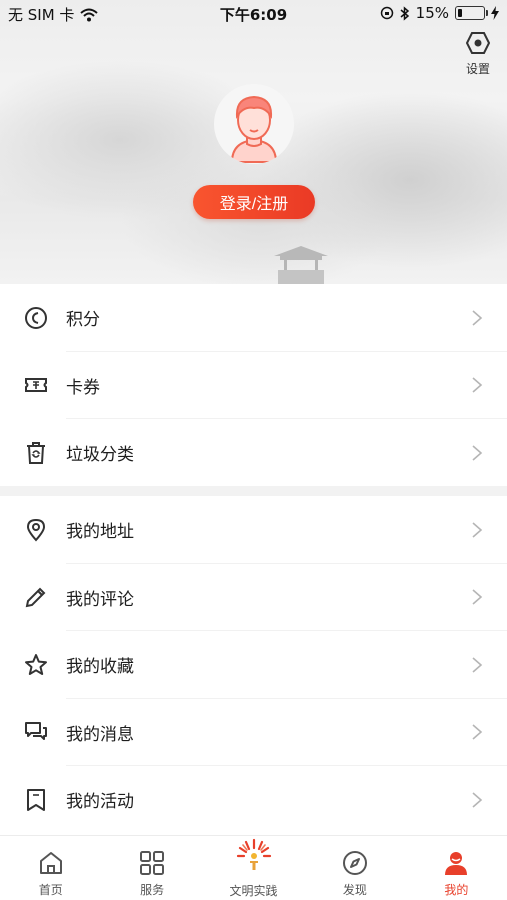 This screenshot has height=900, width=507. Describe the element at coordinates (100, 667) in the screenshot. I see `menu-item-label: 我的收藏` at that location.